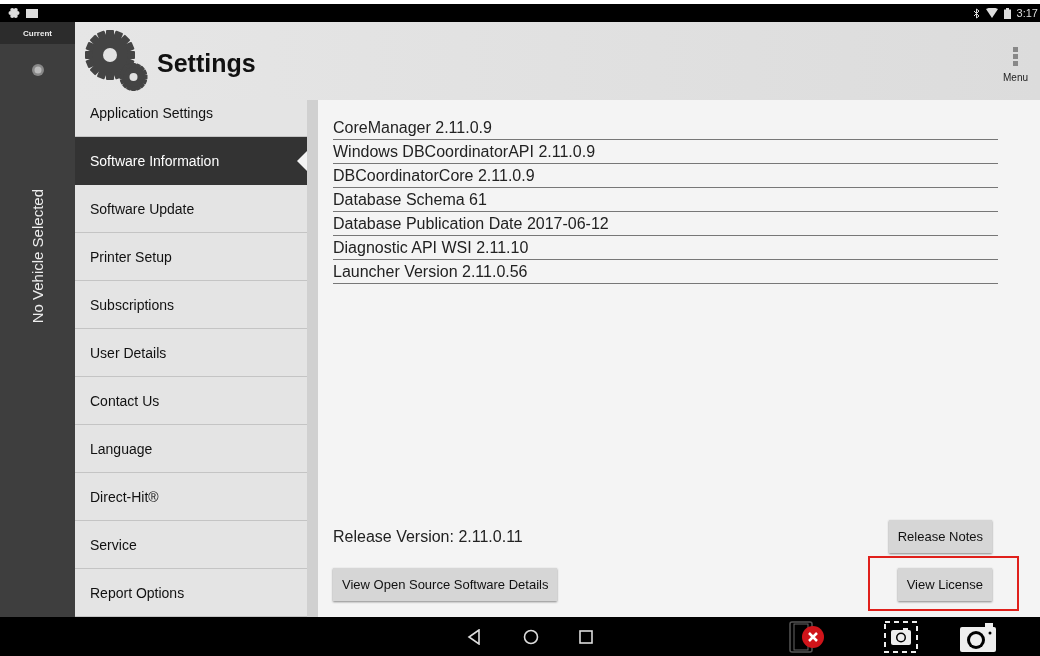 The width and height of the screenshot is (1040, 656). What do you see at coordinates (665, 248) in the screenshot?
I see `version-row: Diagnostic API WSI 2.11.10` at bounding box center [665, 248].